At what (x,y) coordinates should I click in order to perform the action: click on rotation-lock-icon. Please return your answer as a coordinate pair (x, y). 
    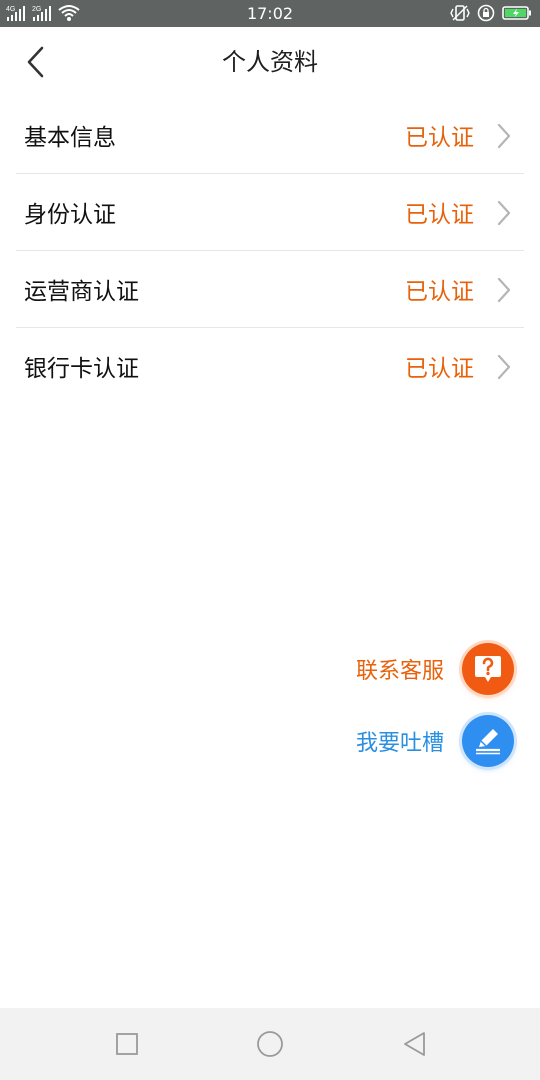
    Looking at the image, I should click on (486, 13).